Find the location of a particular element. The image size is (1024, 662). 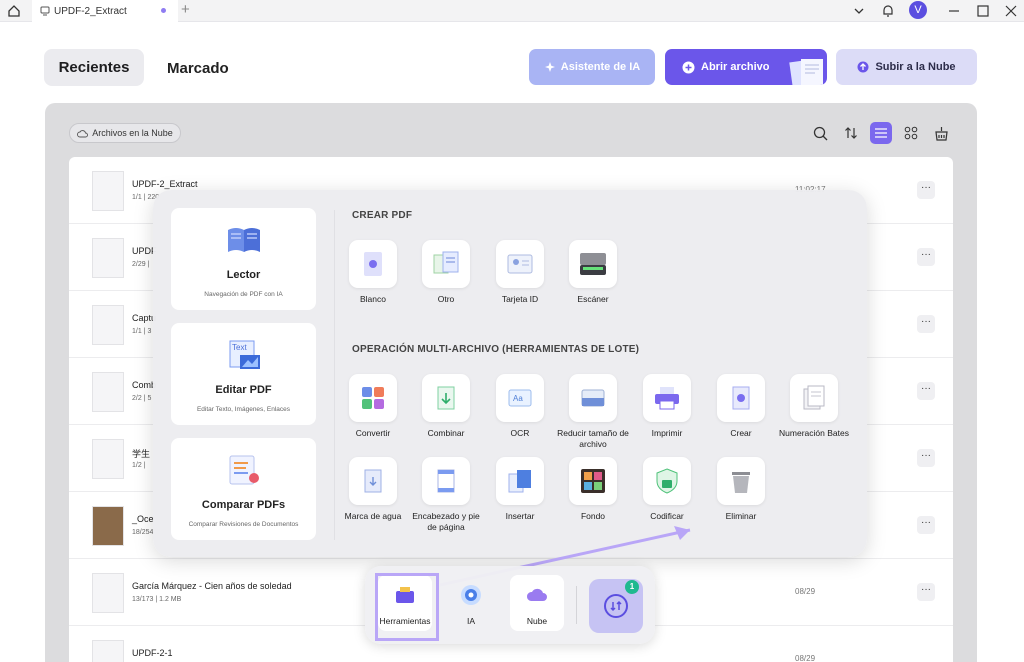

upload-cloud-button: Subir a la Nube is located at coordinates (906, 67).